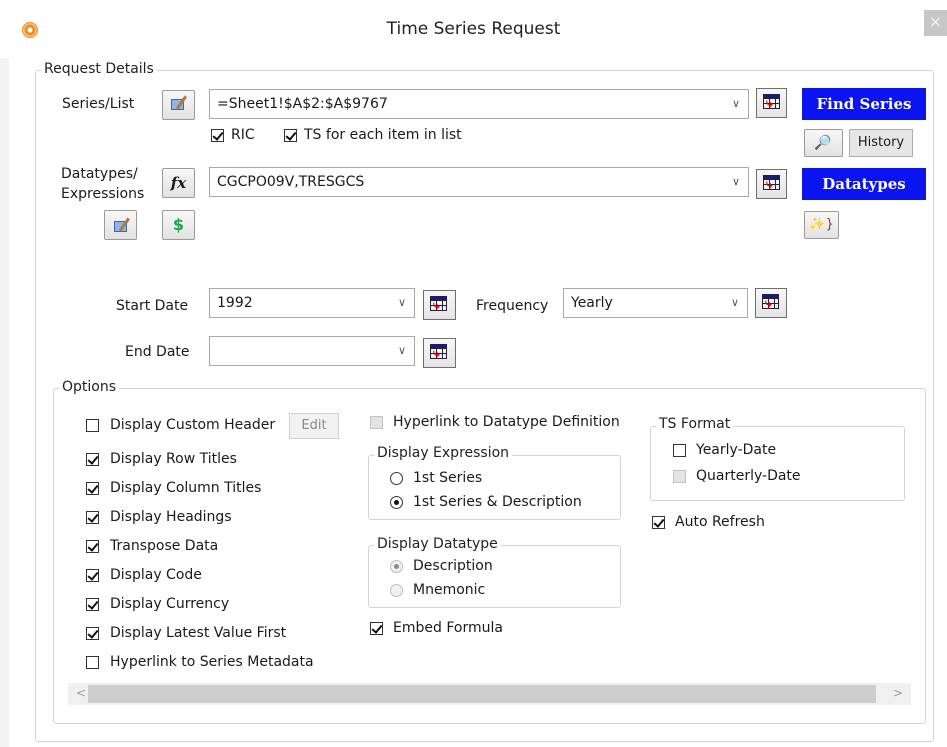 This screenshot has height=747, width=947. Describe the element at coordinates (506, 422) in the screenshot. I see `datatype-definition-label: Hyperlink to Datatype Definition` at that location.